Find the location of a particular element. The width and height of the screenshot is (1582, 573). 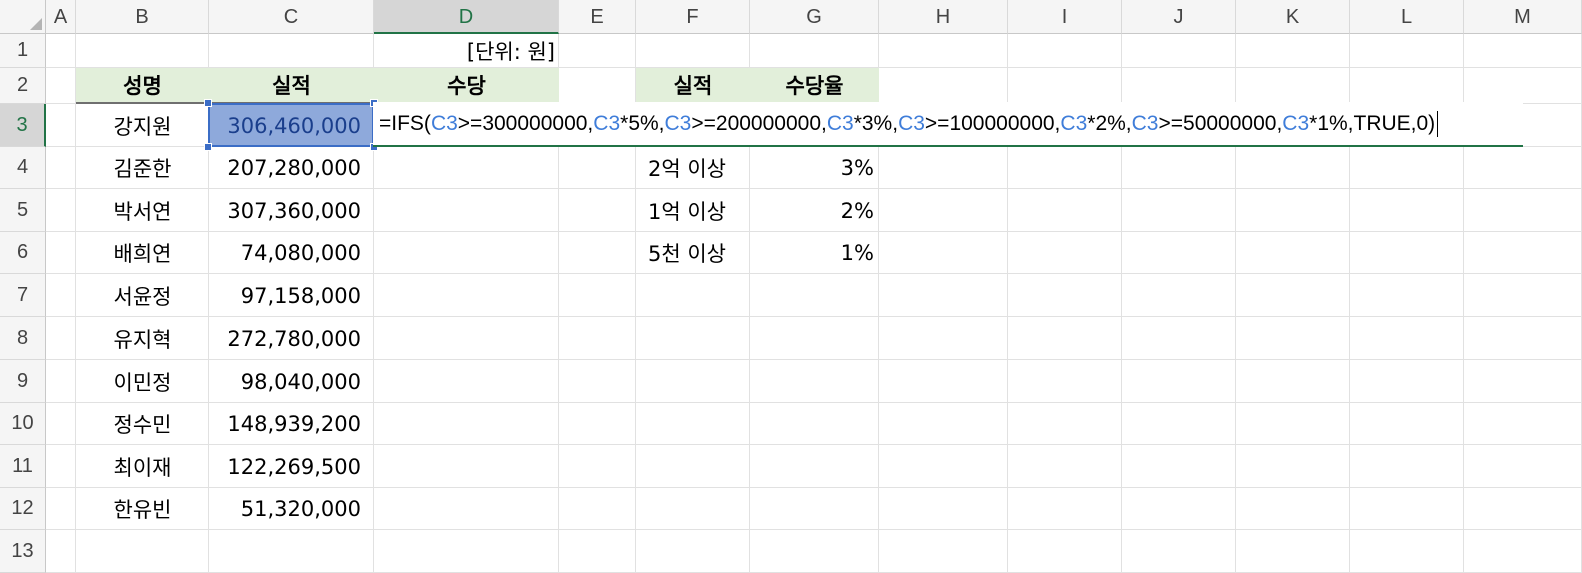

rate-label: 5천 이상 is located at coordinates (693, 253).